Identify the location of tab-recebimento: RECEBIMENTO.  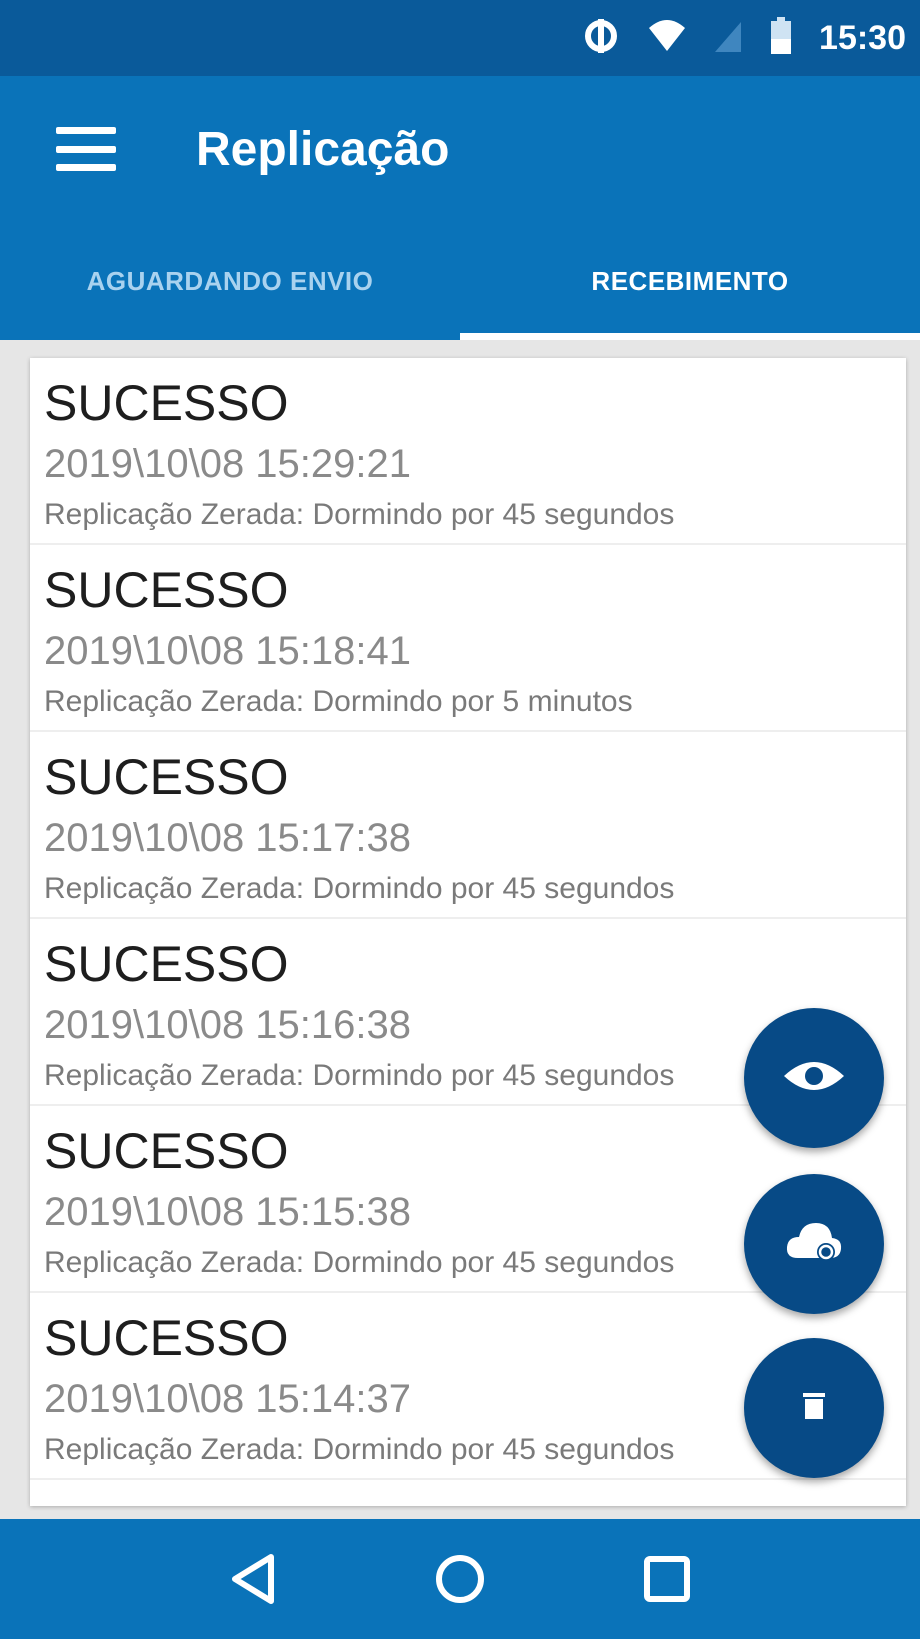
(690, 281).